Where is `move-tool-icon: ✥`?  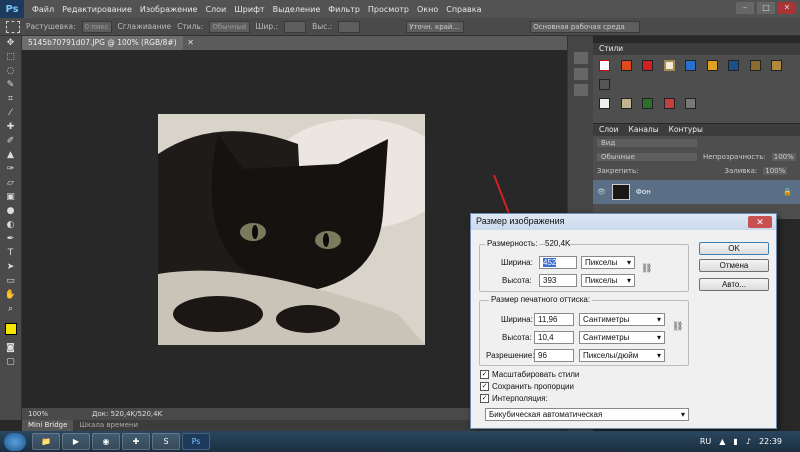 move-tool-icon: ✥ is located at coordinates (11, 43).